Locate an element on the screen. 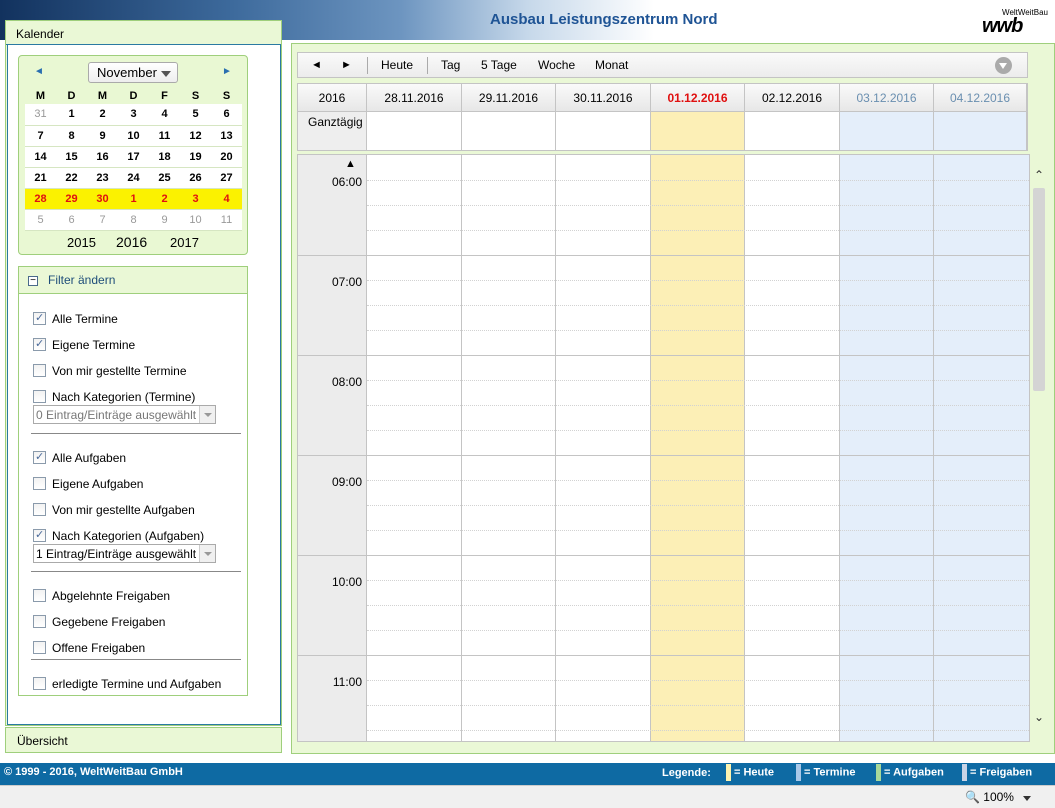 The width and height of the screenshot is (1055, 808). year-current: 2016 is located at coordinates (131, 242).